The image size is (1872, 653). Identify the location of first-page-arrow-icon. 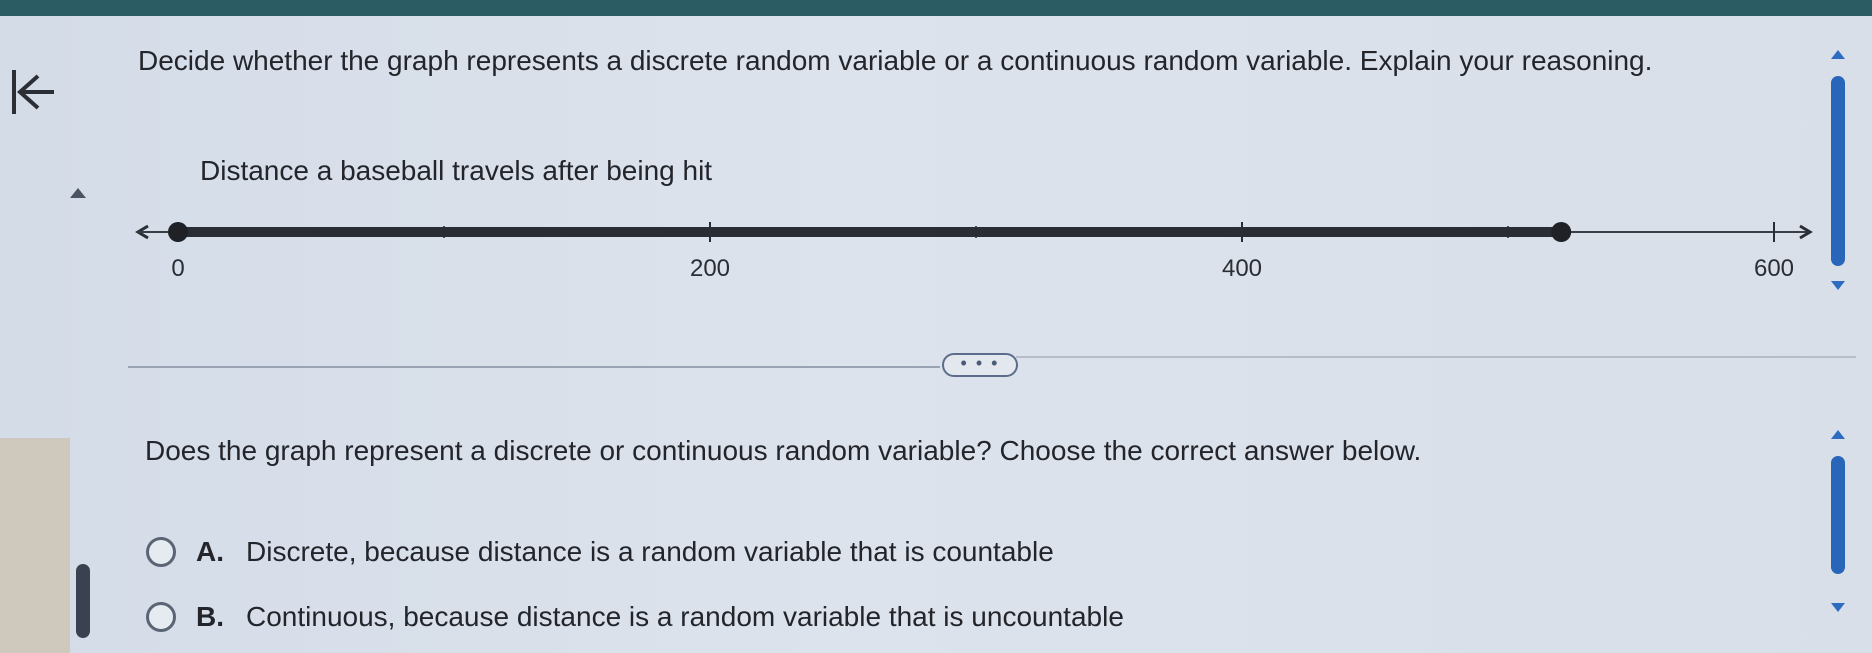
(33, 92).